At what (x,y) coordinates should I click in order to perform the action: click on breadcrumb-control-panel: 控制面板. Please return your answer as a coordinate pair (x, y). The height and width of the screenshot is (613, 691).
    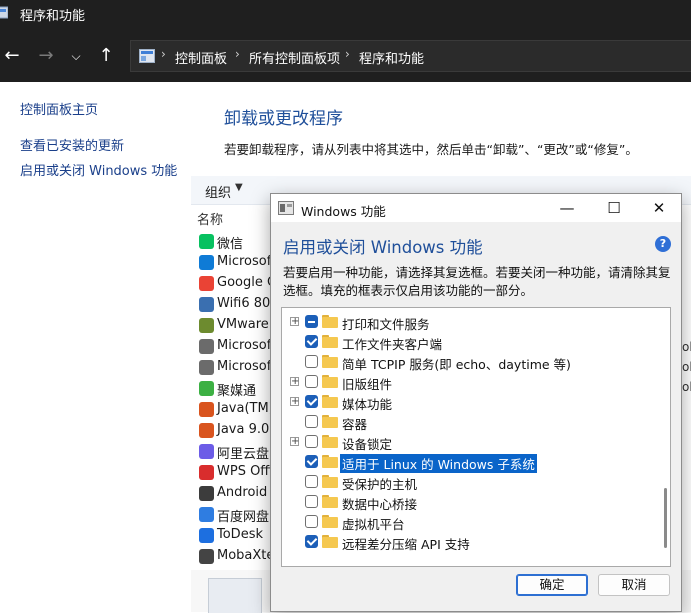
    Looking at the image, I should click on (201, 57).